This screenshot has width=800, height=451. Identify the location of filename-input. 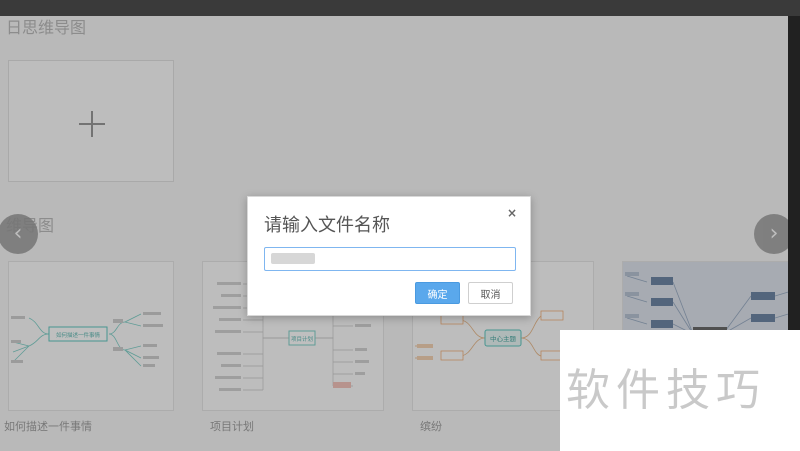
(390, 259).